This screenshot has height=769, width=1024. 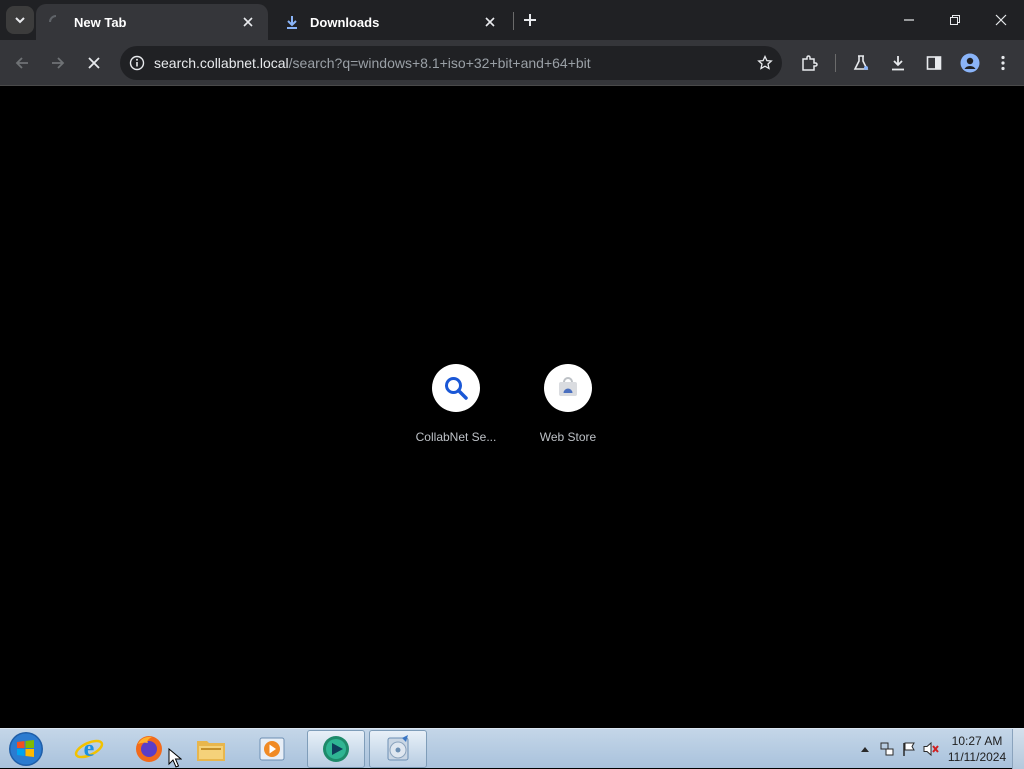 What do you see at coordinates (977, 749) in the screenshot?
I see `system-clock: 10:27 AM 11/11/2024` at bounding box center [977, 749].